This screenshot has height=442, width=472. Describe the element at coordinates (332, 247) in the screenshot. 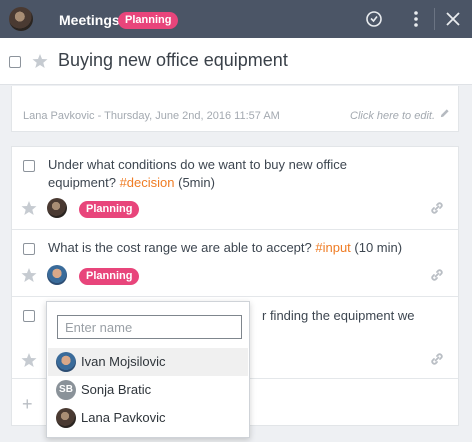

I see `topic-tag: #input` at that location.